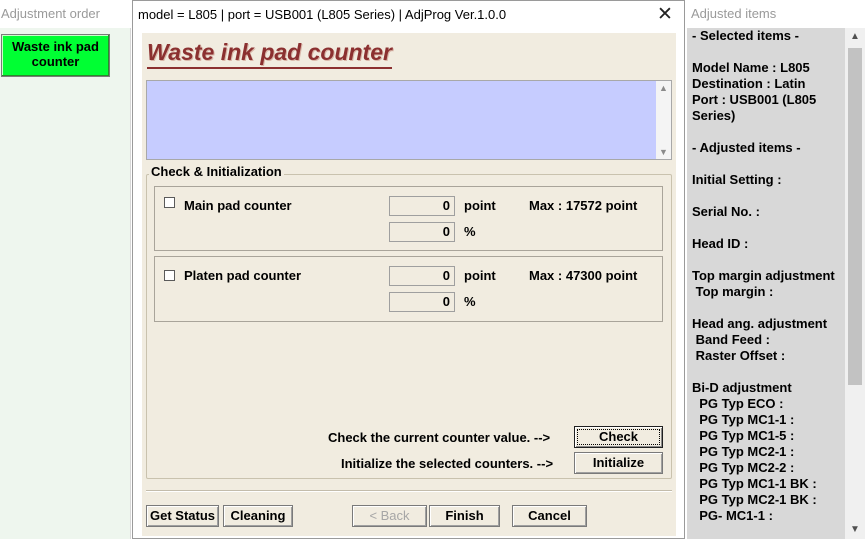  I want to click on adjustment-order-title: Adjustment order, so click(65, 14).